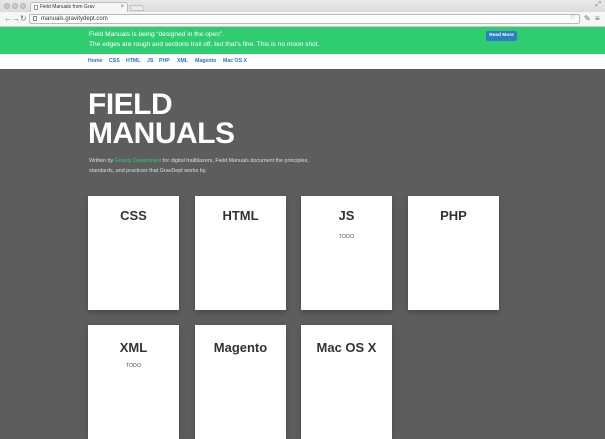 This screenshot has height=439, width=605. What do you see at coordinates (133, 215) in the screenshot?
I see `card-title: CSS` at bounding box center [133, 215].